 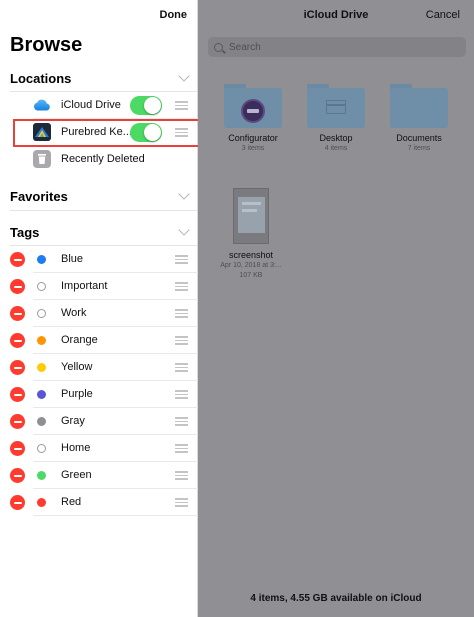 I want to click on search-placeholder: Search, so click(x=245, y=47).